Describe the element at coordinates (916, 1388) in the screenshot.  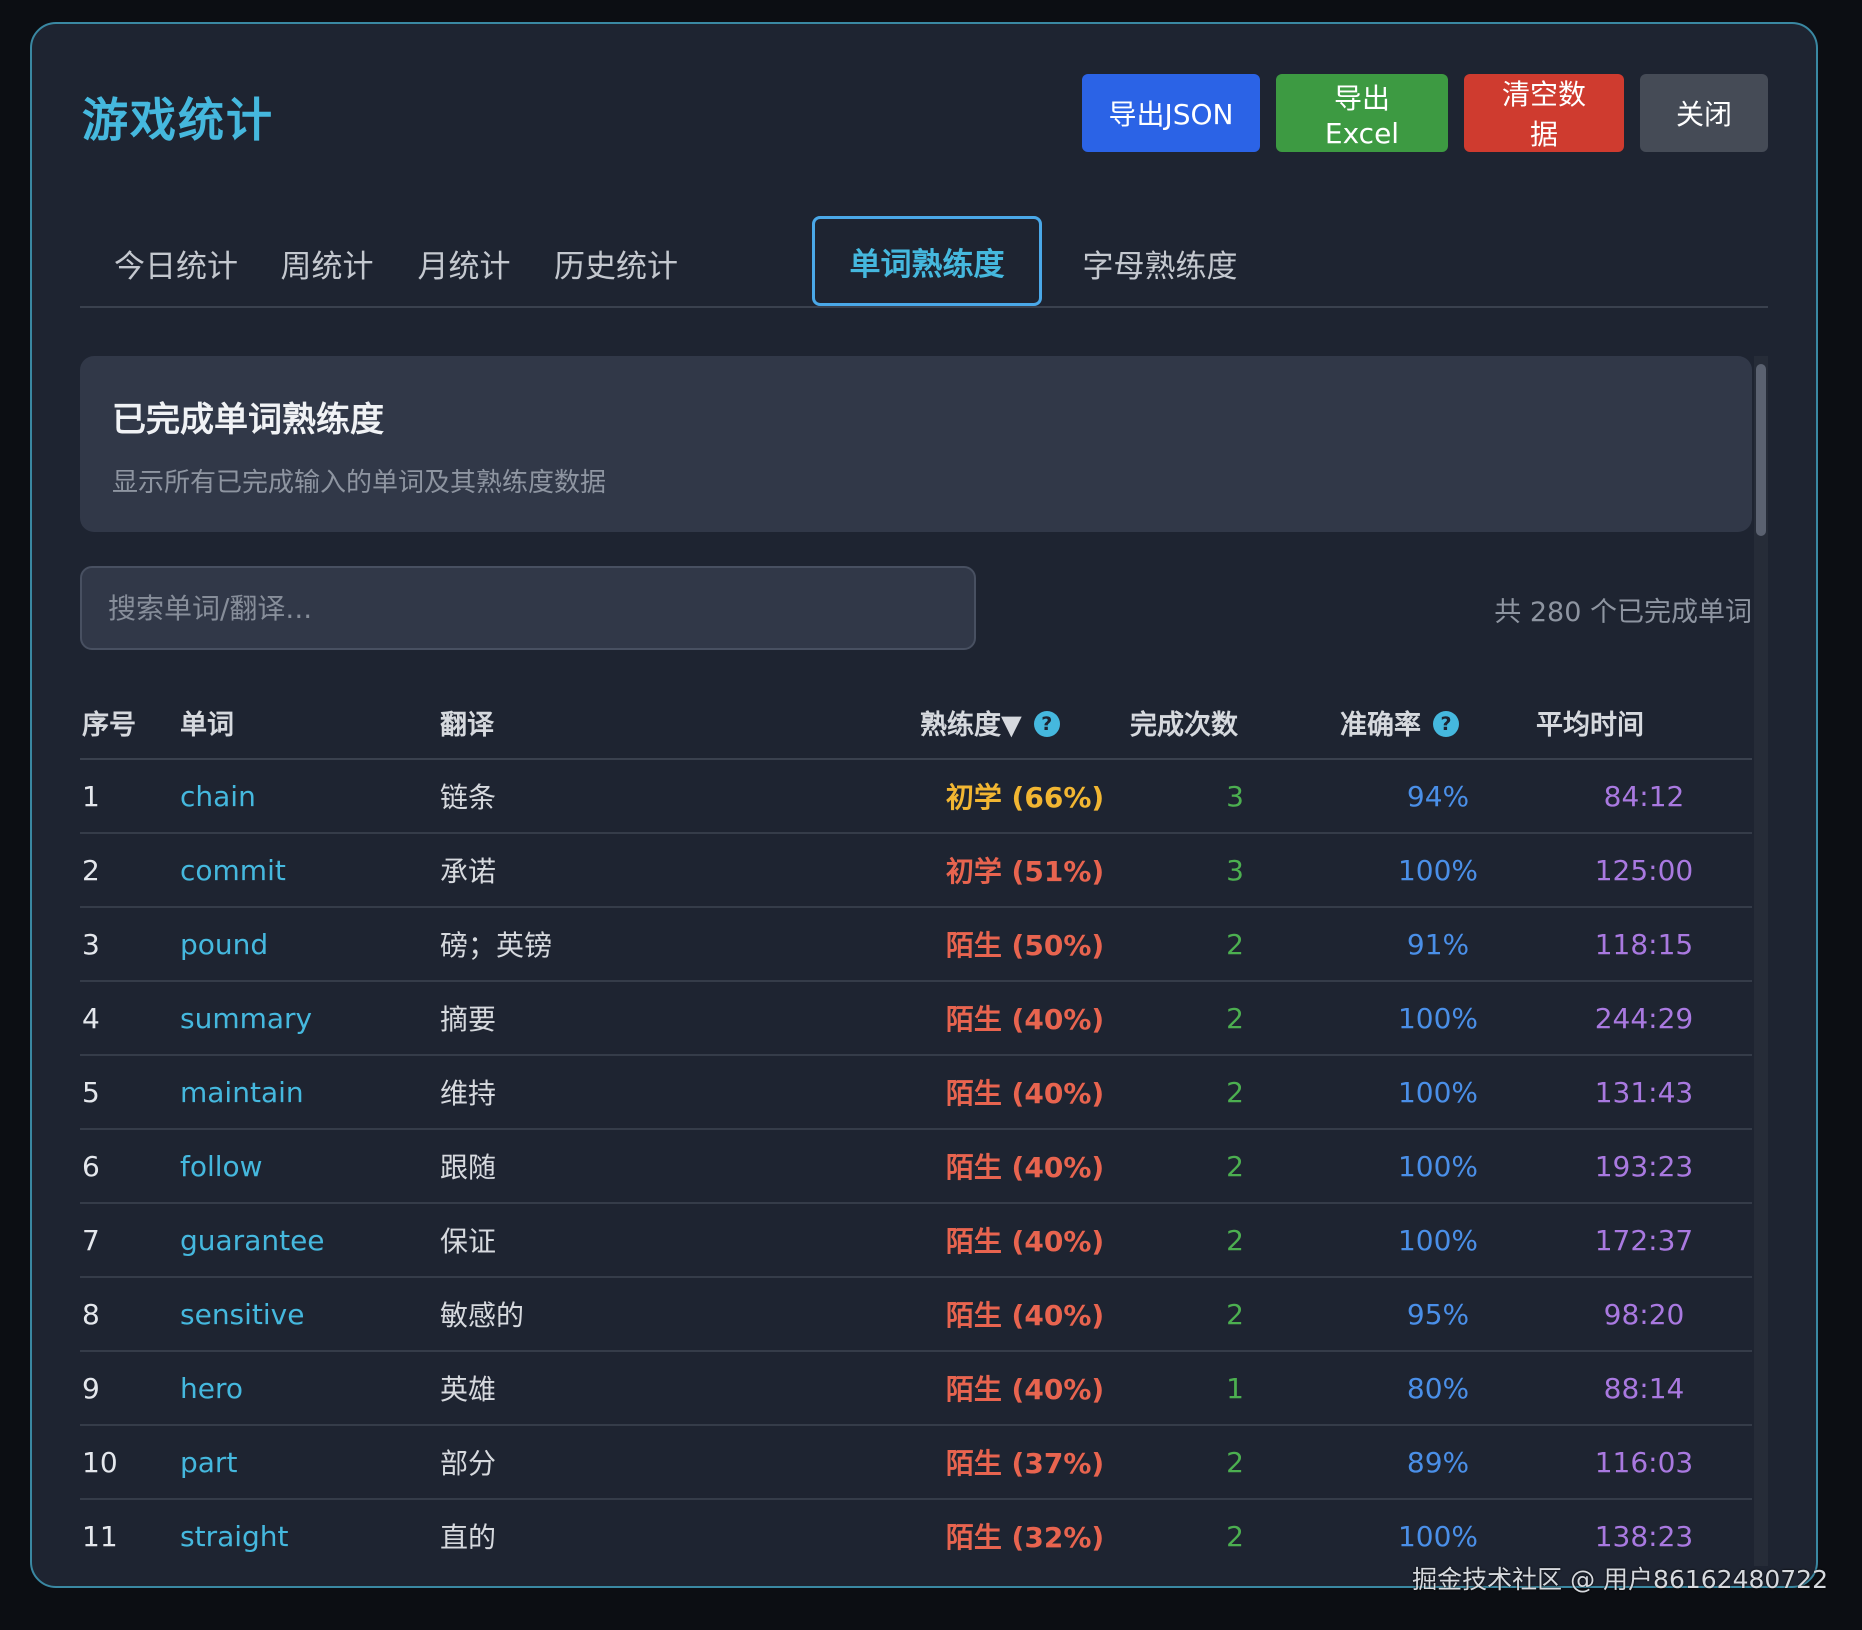
I see `table-row: 9 hero 英雄 陌生 (40%) 1 80% 88:14` at that location.